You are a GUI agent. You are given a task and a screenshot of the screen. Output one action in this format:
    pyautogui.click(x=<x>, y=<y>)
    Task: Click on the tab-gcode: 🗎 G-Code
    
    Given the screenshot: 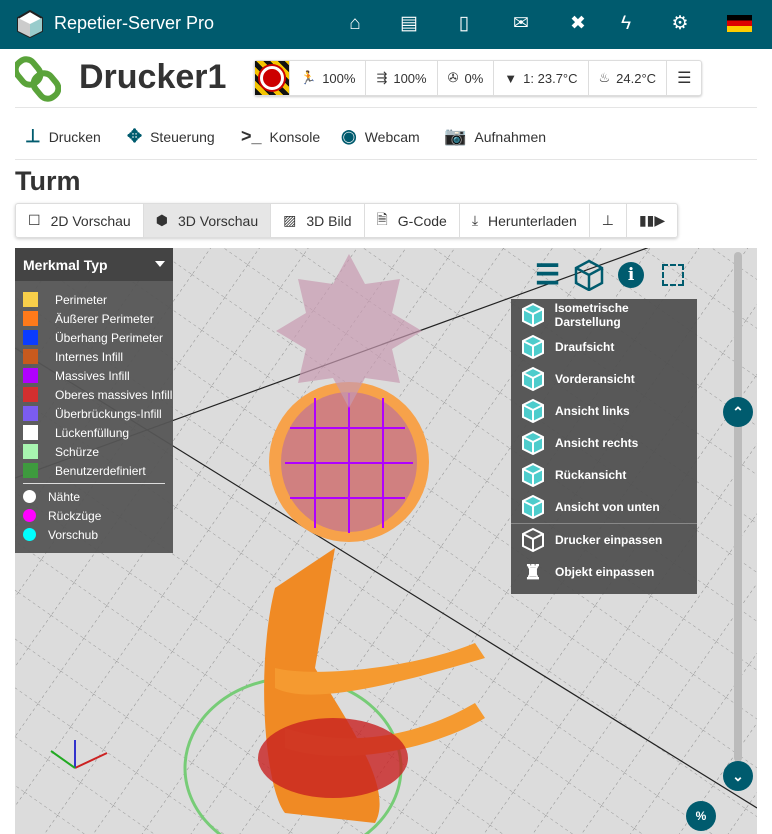 What is the action you would take?
    pyautogui.click(x=411, y=220)
    